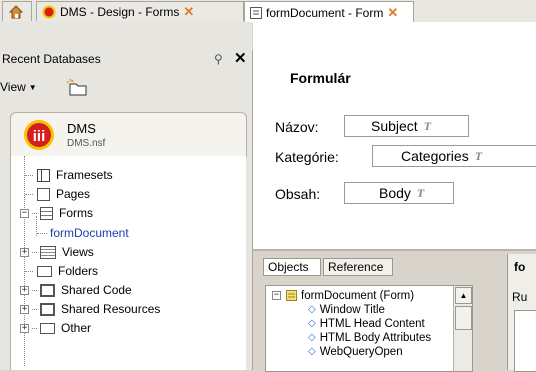  I want to click on object-html-head-content: ◇ HTML Head Content, so click(366, 323).